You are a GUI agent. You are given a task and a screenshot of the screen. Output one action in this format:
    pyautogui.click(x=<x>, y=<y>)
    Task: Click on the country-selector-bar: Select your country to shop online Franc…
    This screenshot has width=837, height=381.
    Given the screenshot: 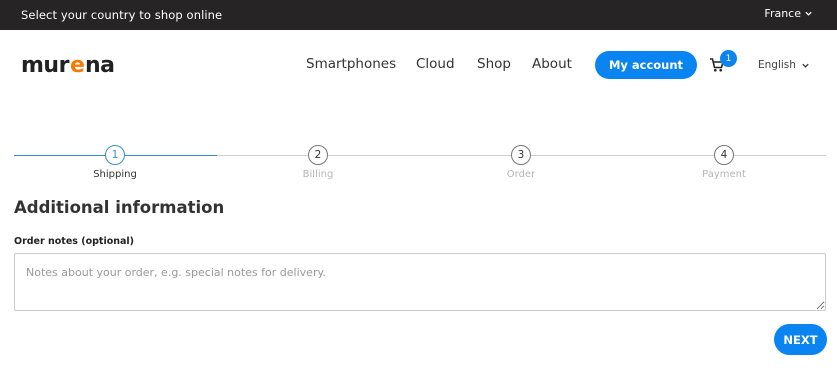 What is the action you would take?
    pyautogui.click(x=418, y=15)
    